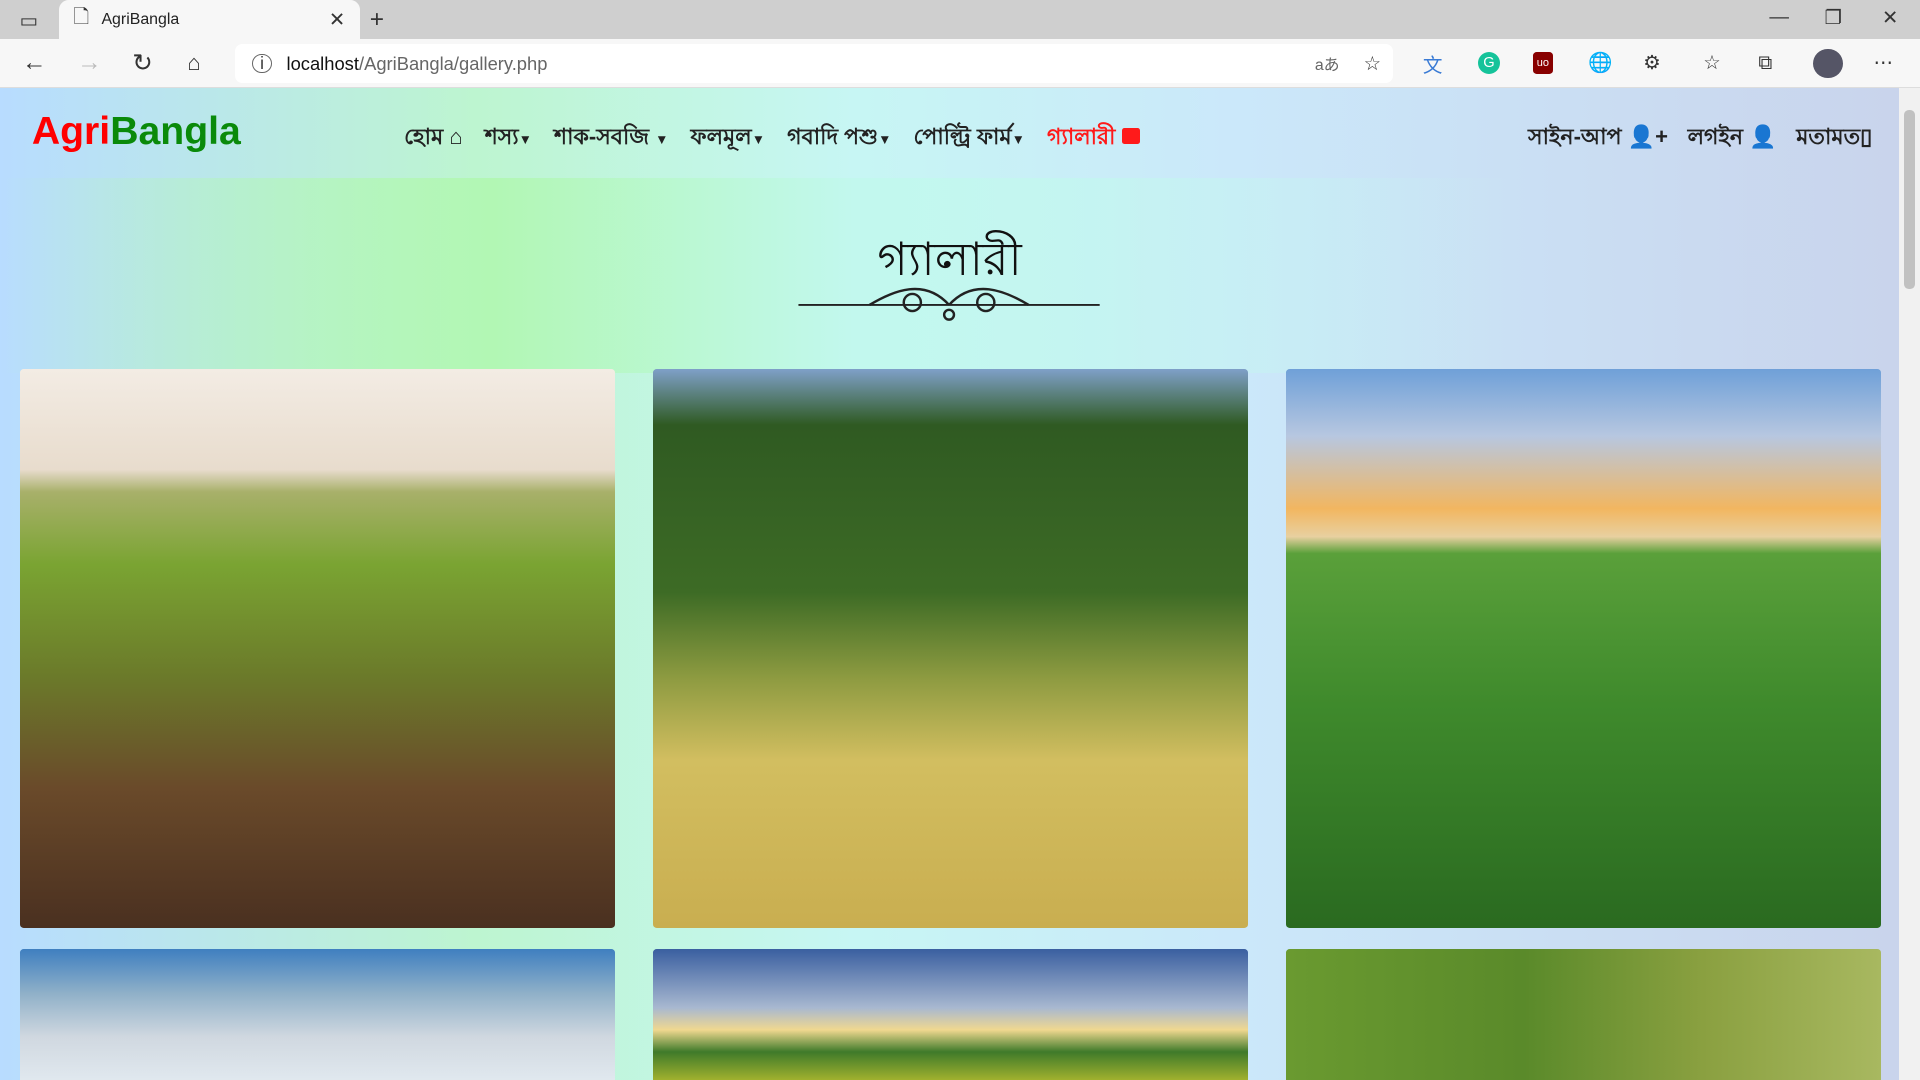 The width and height of the screenshot is (1920, 1080). What do you see at coordinates (29, 21) in the screenshot?
I see `tab-actions-icon: ▭` at bounding box center [29, 21].